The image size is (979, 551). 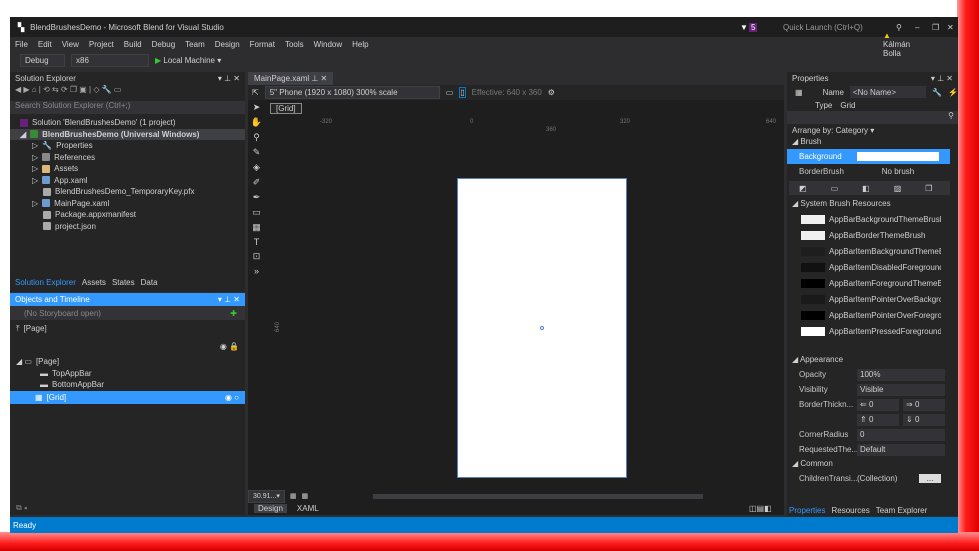 What do you see at coordinates (127, 227) in the screenshot?
I see `tree-item: project.json` at bounding box center [127, 227].